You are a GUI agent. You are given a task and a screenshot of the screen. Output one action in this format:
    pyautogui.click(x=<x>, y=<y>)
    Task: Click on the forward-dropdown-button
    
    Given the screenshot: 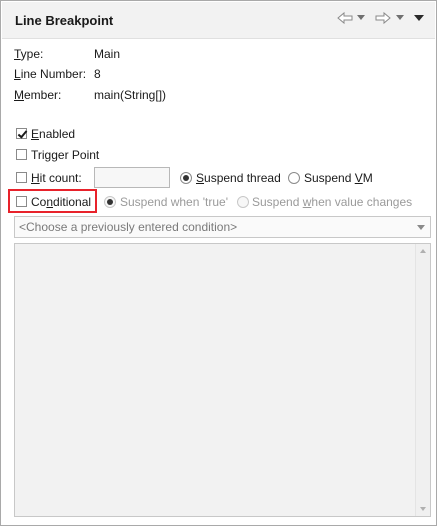 What is the action you would take?
    pyautogui.click(x=400, y=18)
    